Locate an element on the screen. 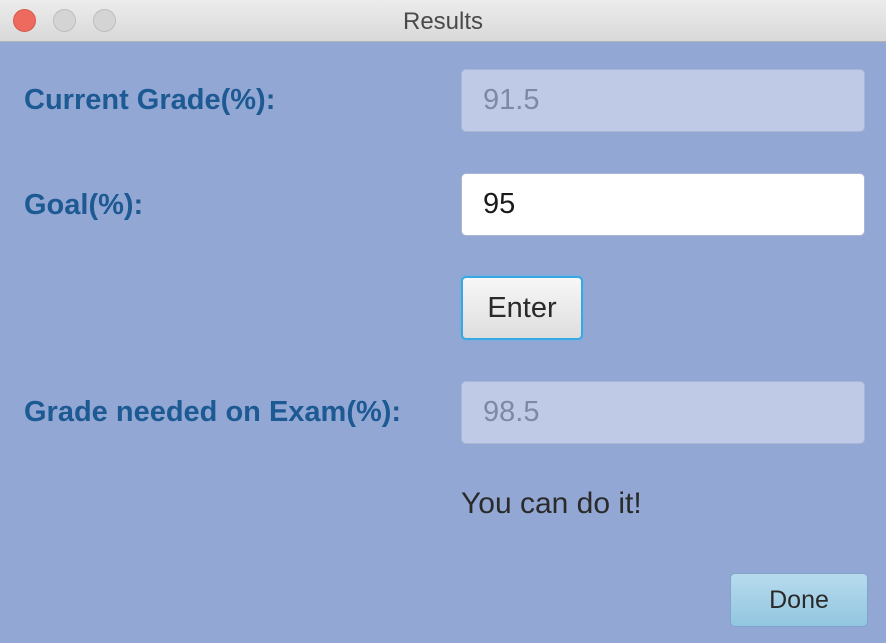  title-bar: Results is located at coordinates (443, 21).